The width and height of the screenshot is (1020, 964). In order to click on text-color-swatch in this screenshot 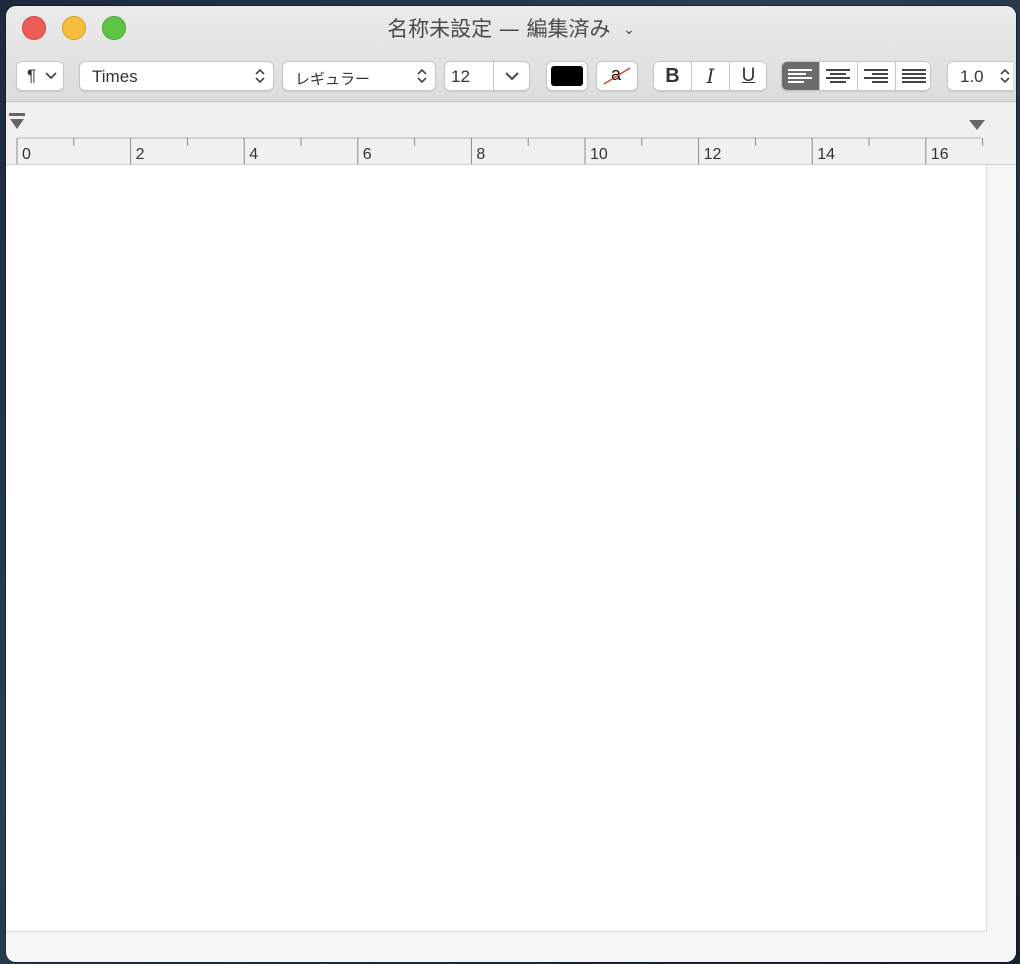, I will do `click(567, 76)`.